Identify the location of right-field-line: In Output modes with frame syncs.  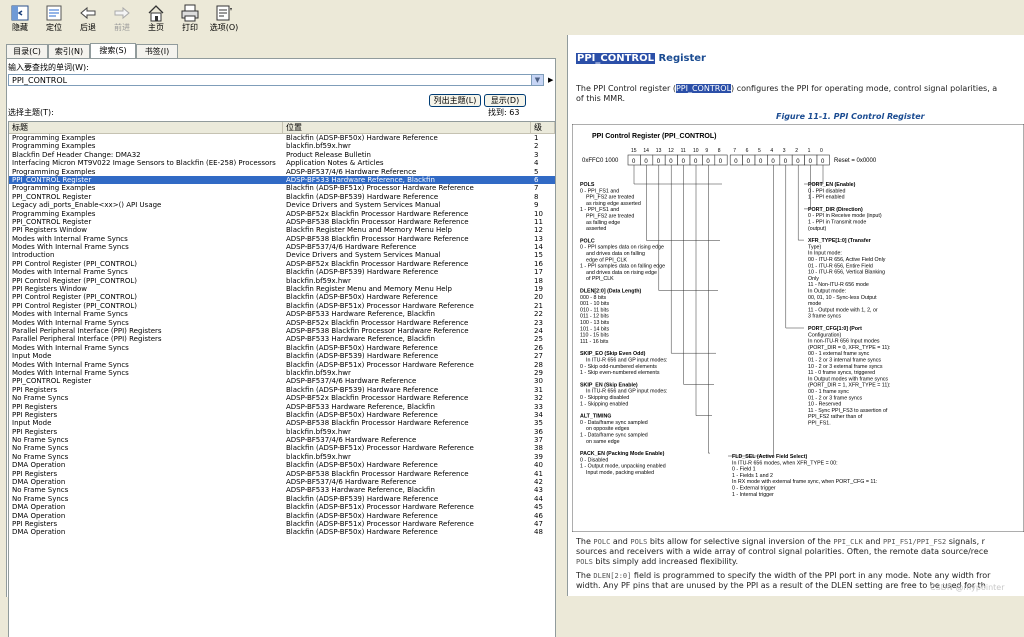
(848, 379).